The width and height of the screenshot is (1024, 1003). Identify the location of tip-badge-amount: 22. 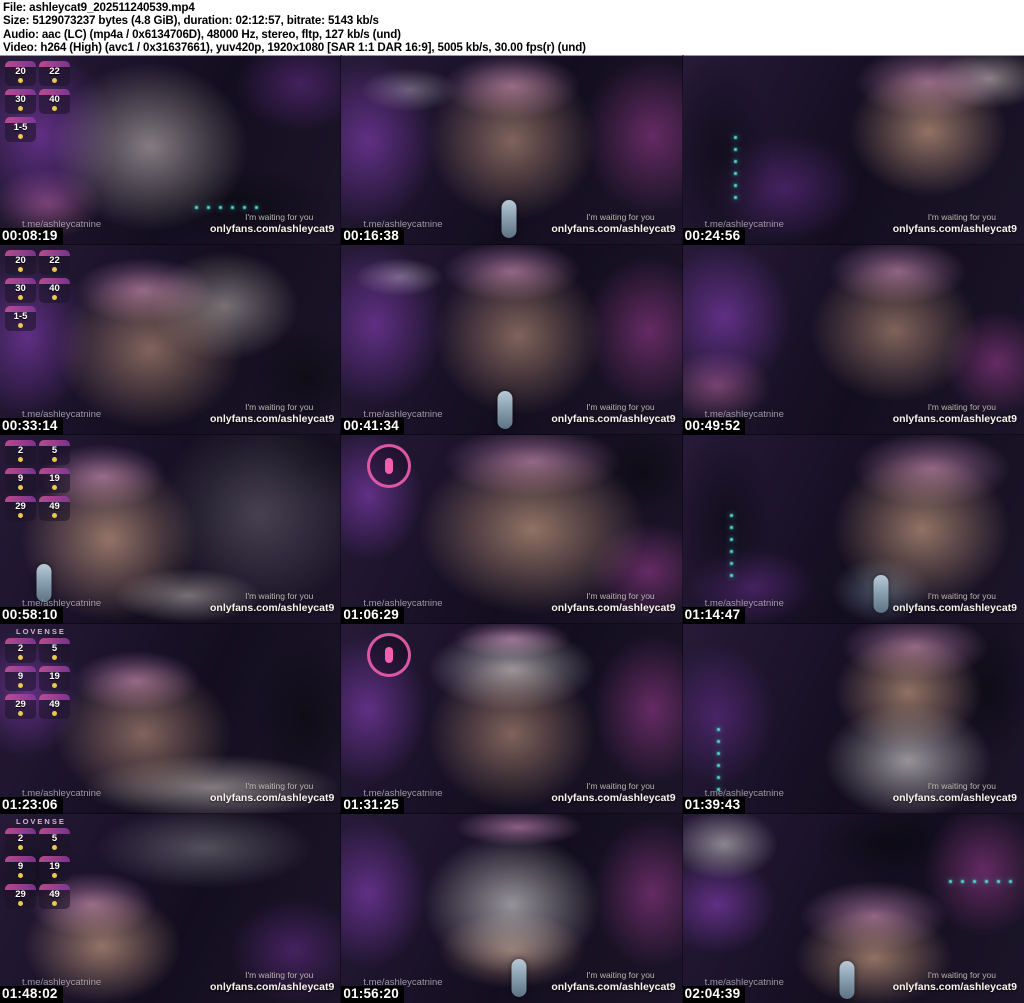
(54, 71).